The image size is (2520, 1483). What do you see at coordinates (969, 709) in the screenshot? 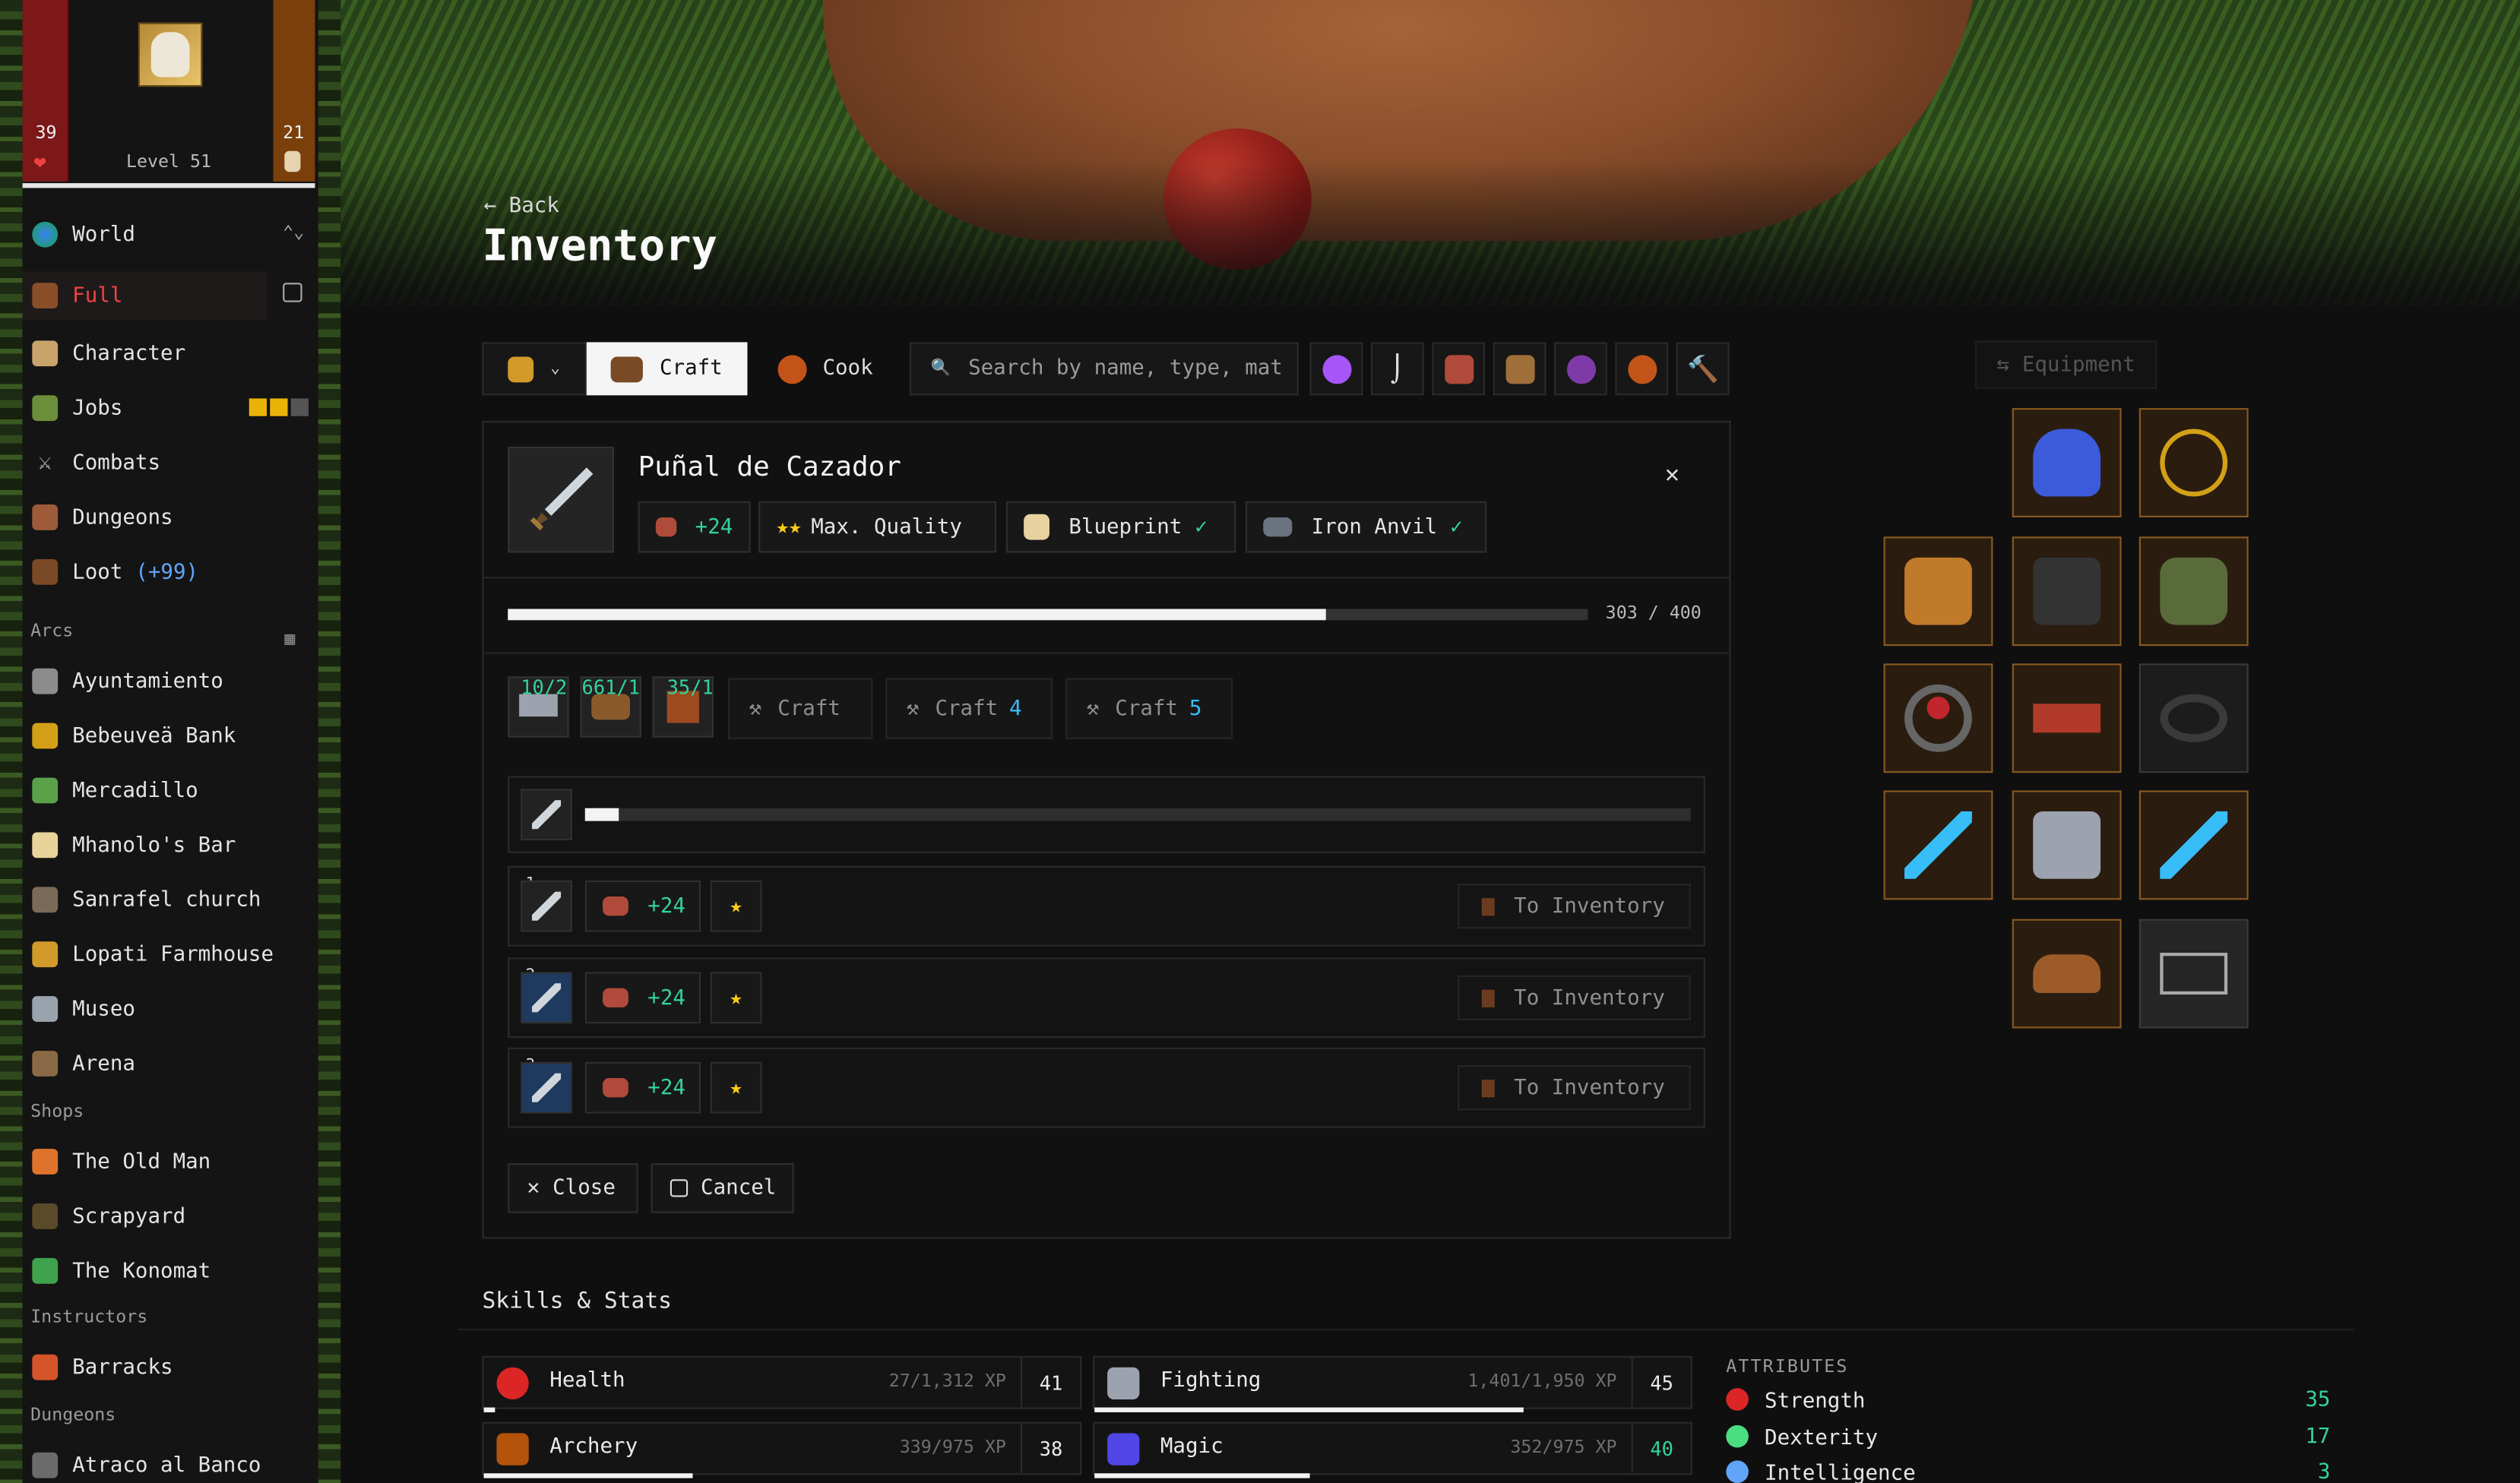
I see `craft-4-button: ⚒ Craft 4` at bounding box center [969, 709].